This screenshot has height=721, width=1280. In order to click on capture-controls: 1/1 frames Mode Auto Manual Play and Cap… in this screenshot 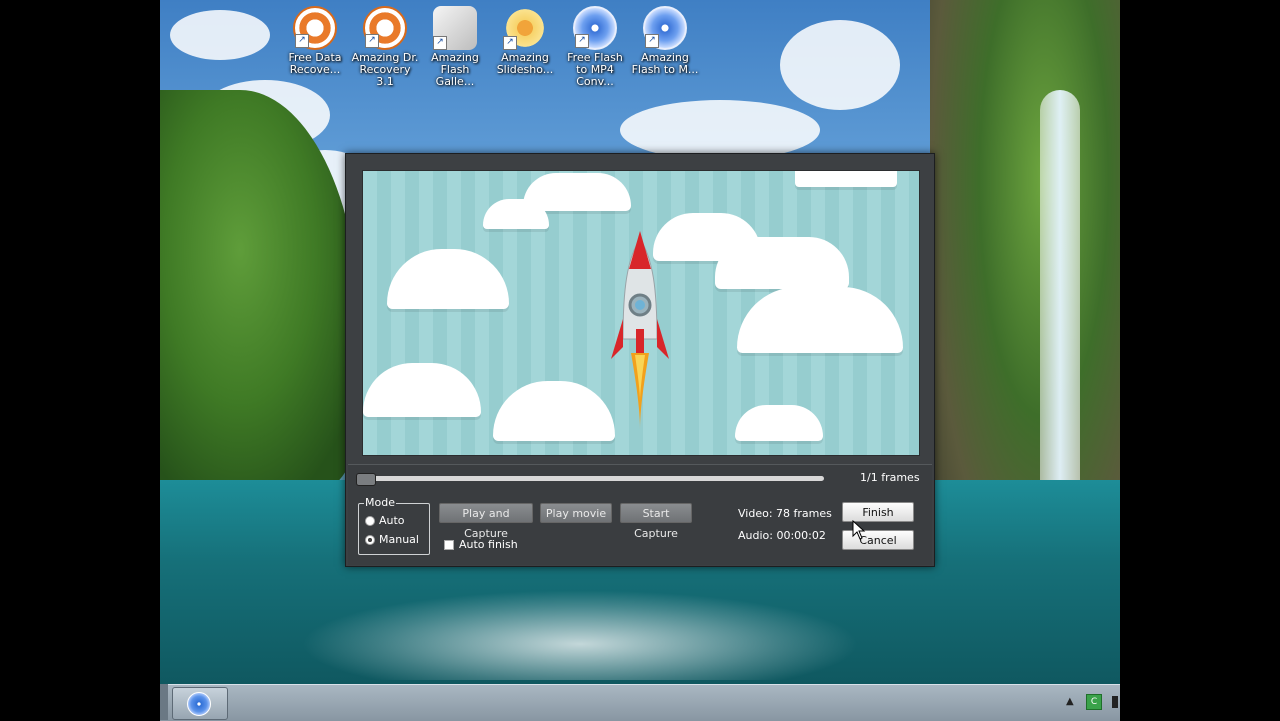, I will do `click(640, 514)`.